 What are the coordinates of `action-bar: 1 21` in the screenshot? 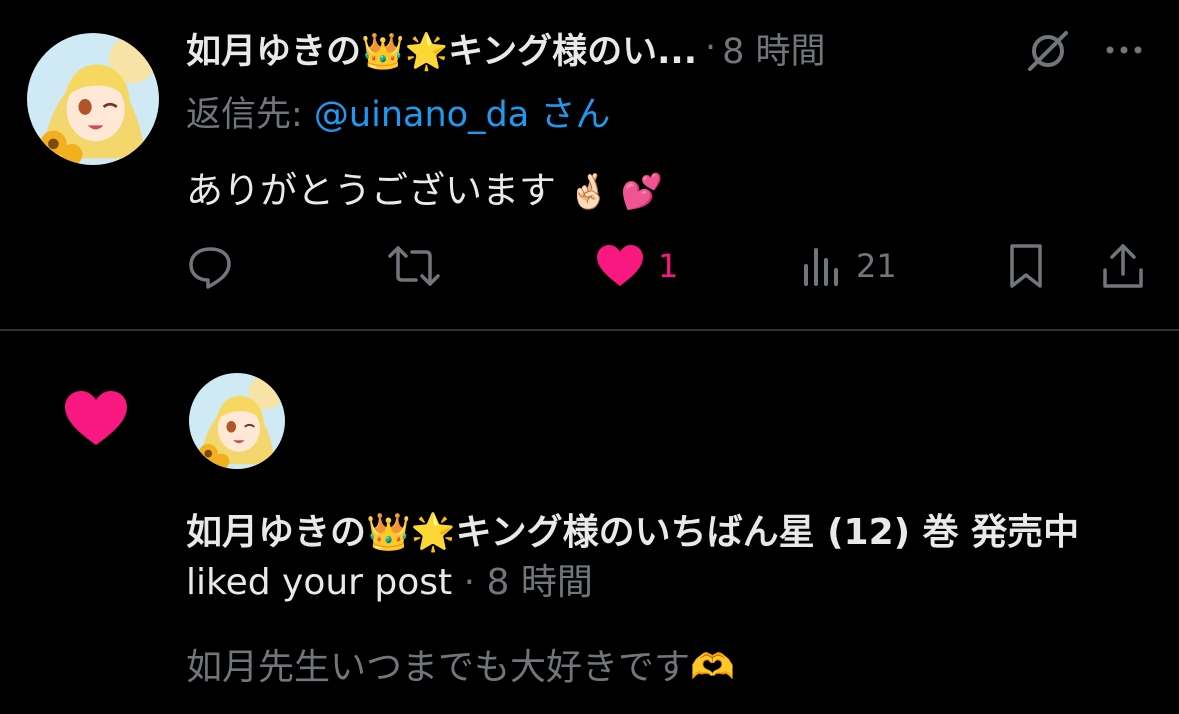 It's located at (589, 266).